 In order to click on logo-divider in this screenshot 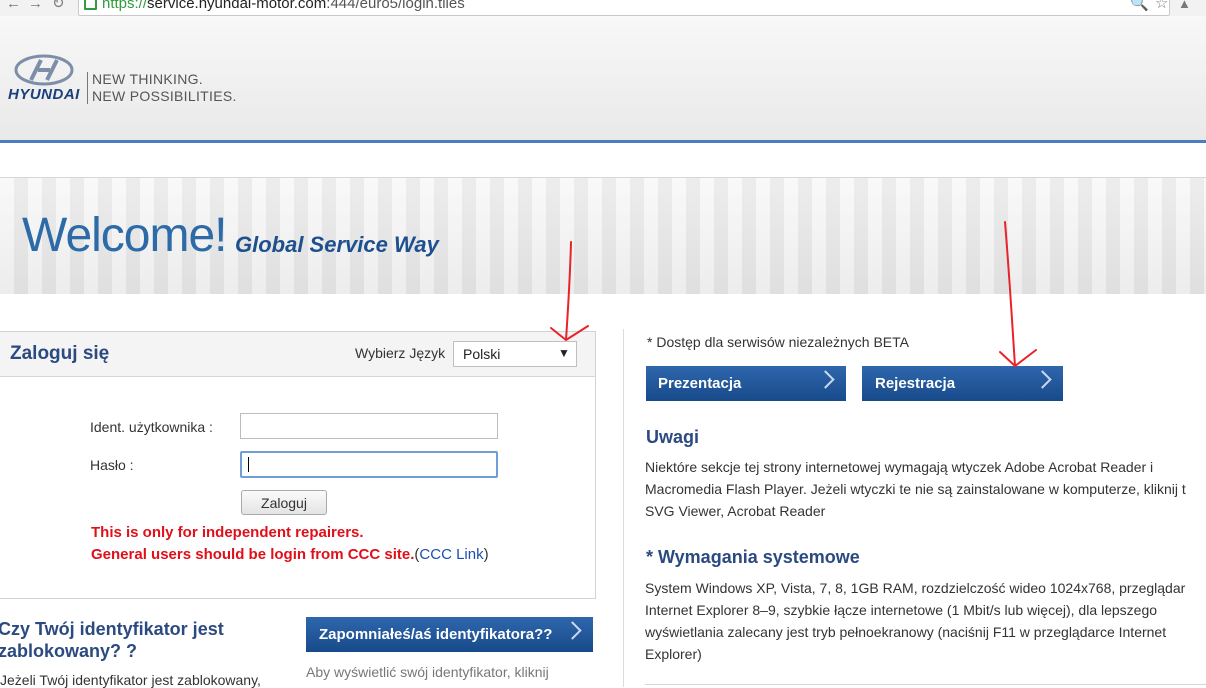, I will do `click(87, 88)`.